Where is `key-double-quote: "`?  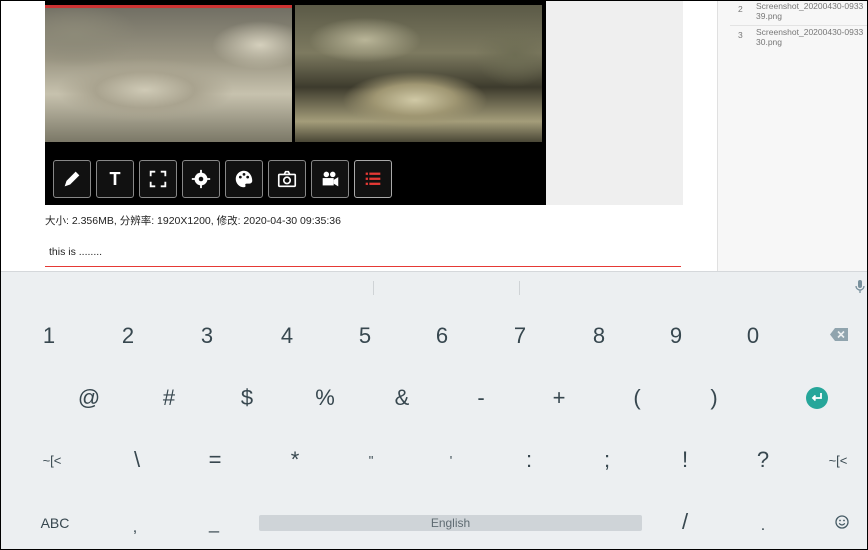 key-double-quote: " is located at coordinates (371, 460).